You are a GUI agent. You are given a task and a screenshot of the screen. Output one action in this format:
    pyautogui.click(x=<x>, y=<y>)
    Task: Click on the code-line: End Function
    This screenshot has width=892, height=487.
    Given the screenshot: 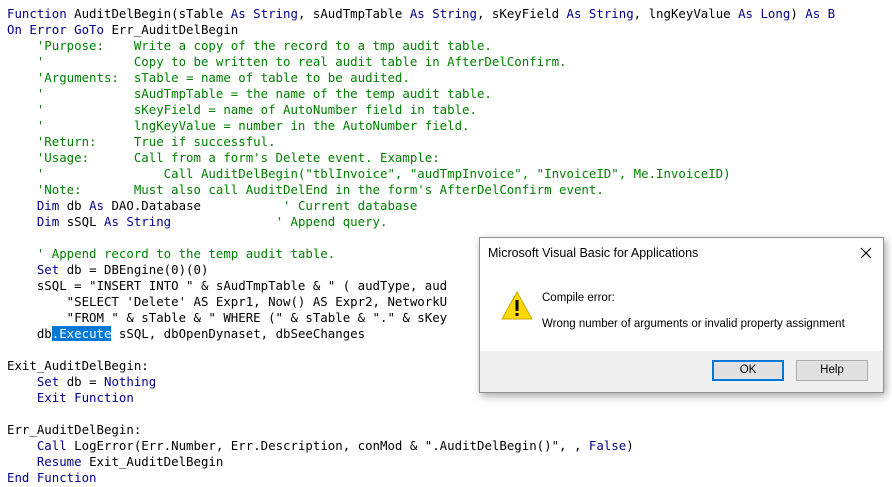 What is the action you would take?
    pyautogui.click(x=449, y=478)
    